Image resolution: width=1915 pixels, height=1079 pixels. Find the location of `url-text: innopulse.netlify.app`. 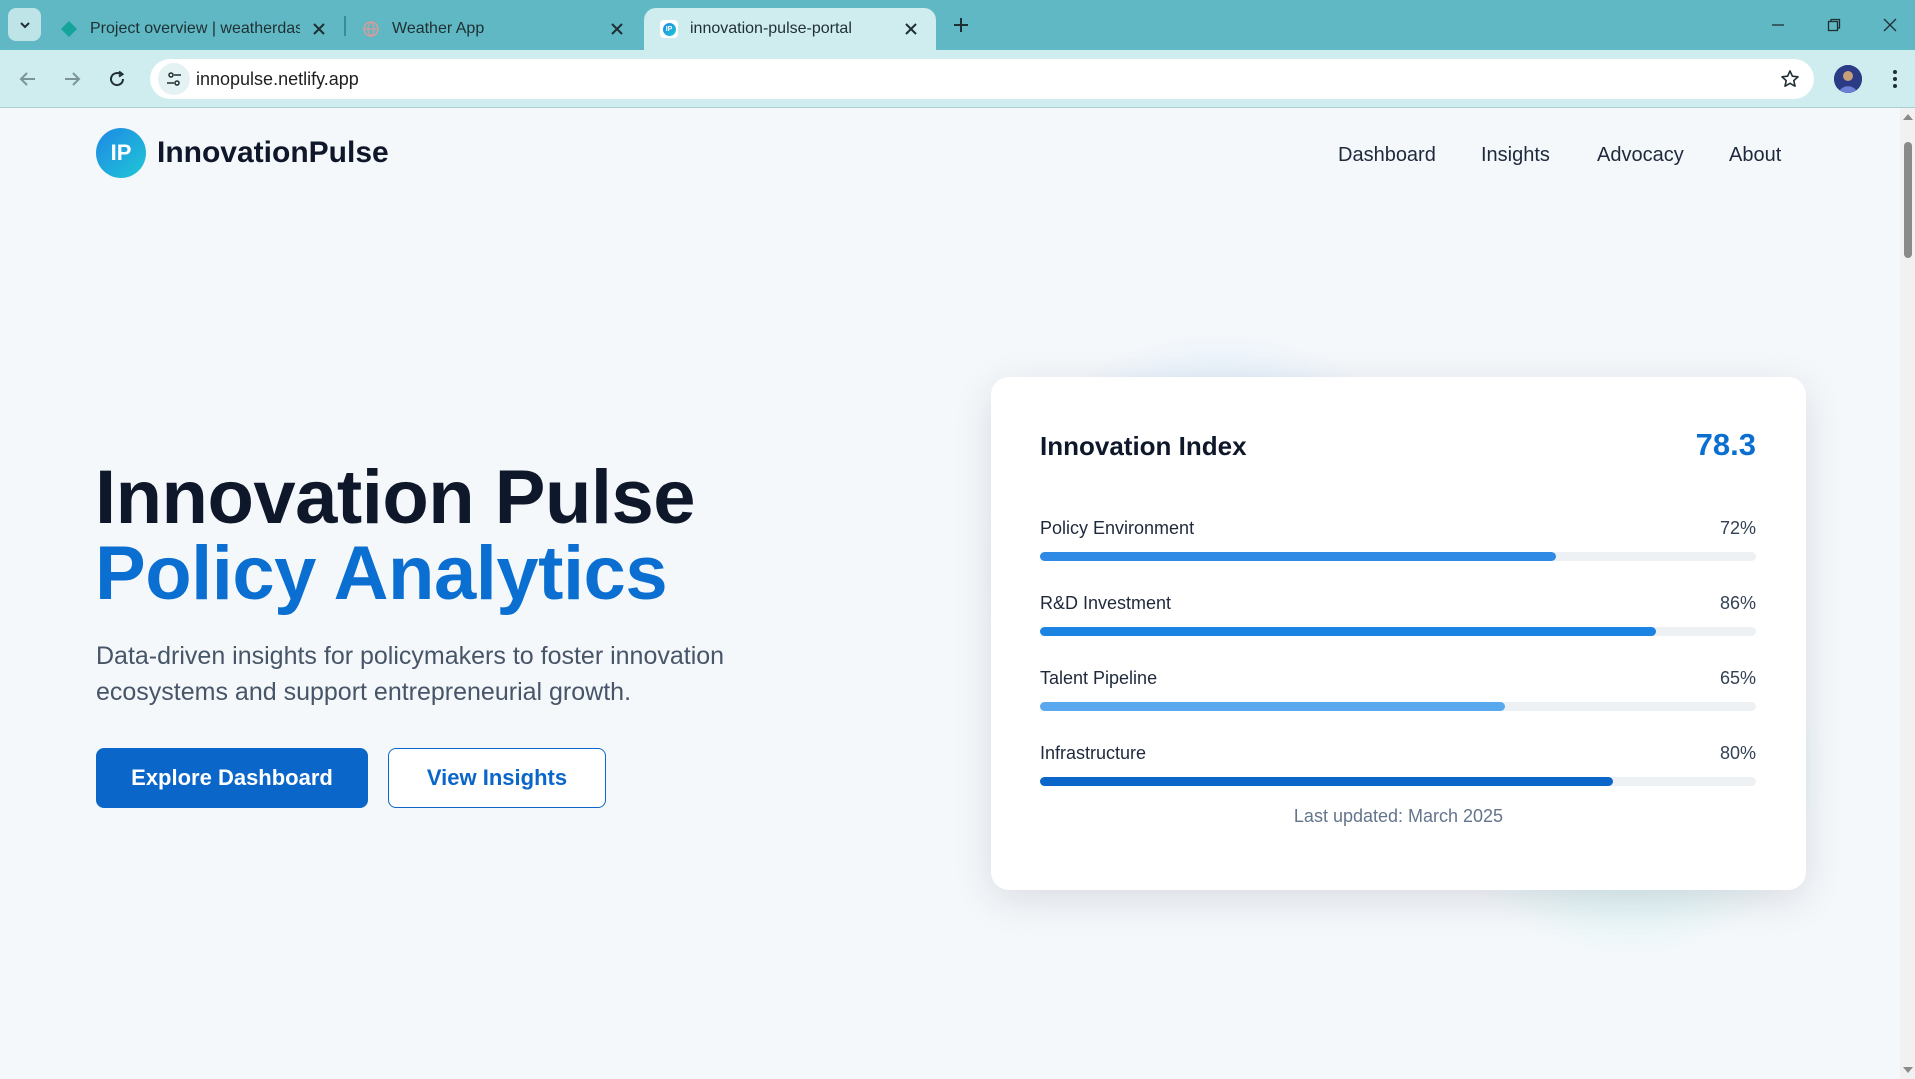

url-text: innopulse.netlify.app is located at coordinates (277, 79).